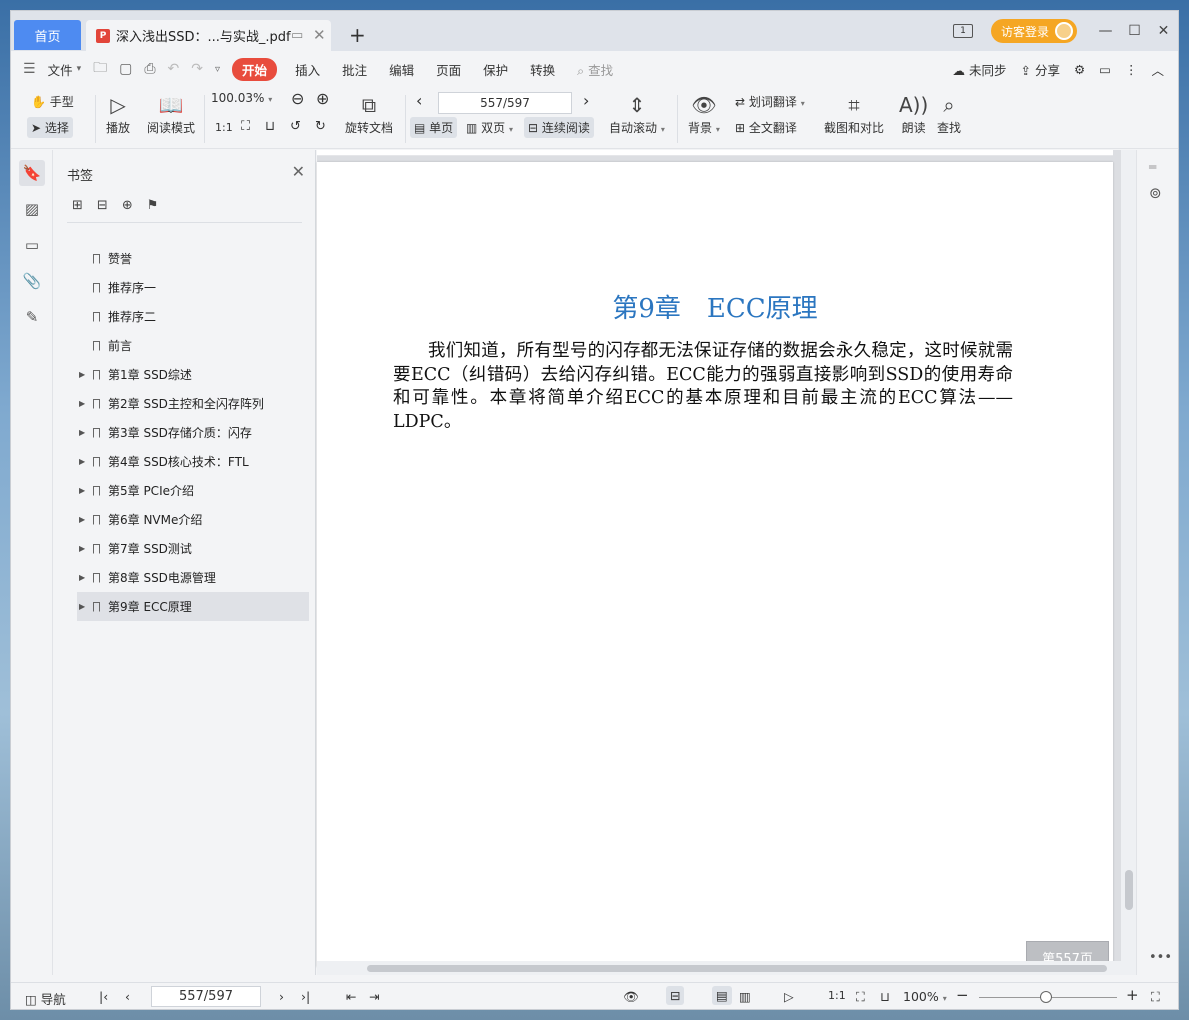 This screenshot has height=1020, width=1189. I want to click on bookmark-item: 前言, so click(193, 345).